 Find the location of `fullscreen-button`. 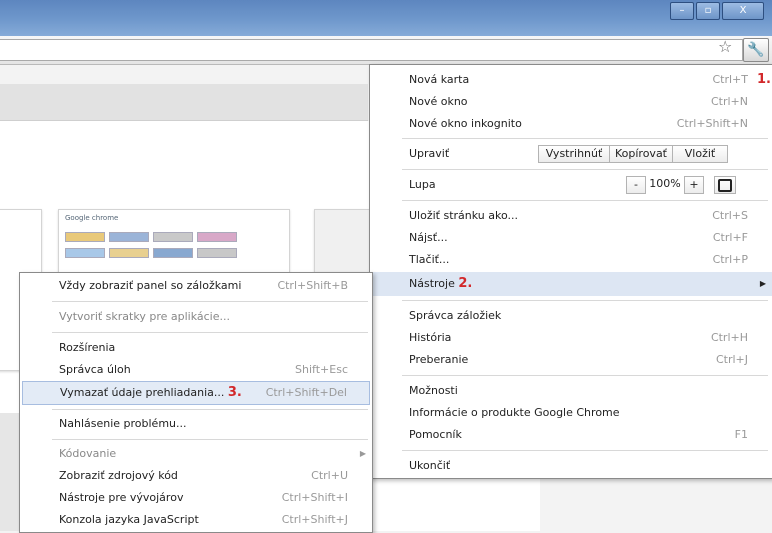

fullscreen-button is located at coordinates (725, 185).